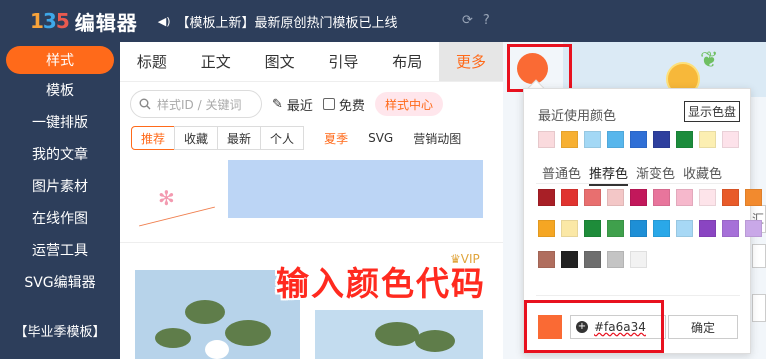  What do you see at coordinates (199, 104) in the screenshot?
I see `search-placeholder: 样式ID / 关键词` at bounding box center [199, 104].